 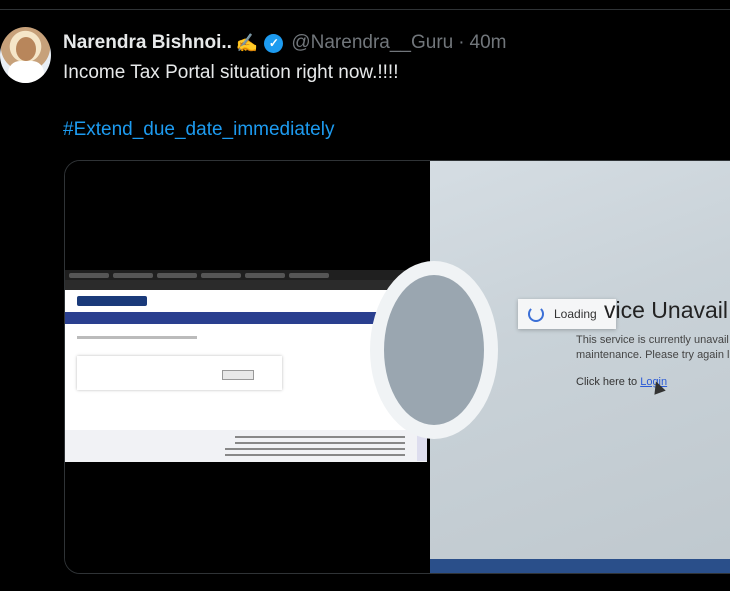 I want to click on author-name: Narendra Bishnoi.., so click(x=147, y=43).